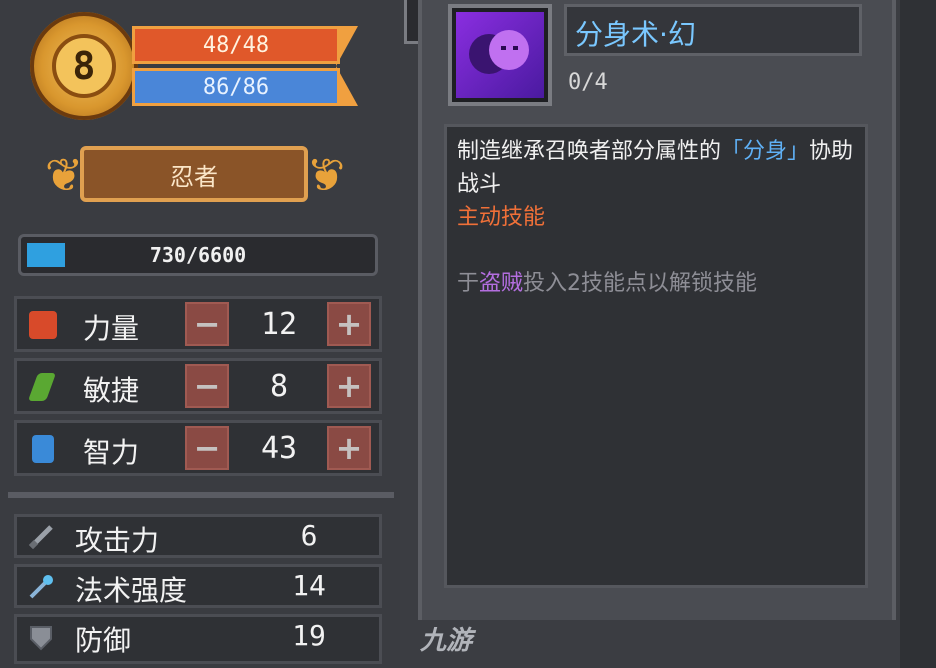 The height and width of the screenshot is (668, 936). I want to click on stat-value: 43, so click(279, 448).